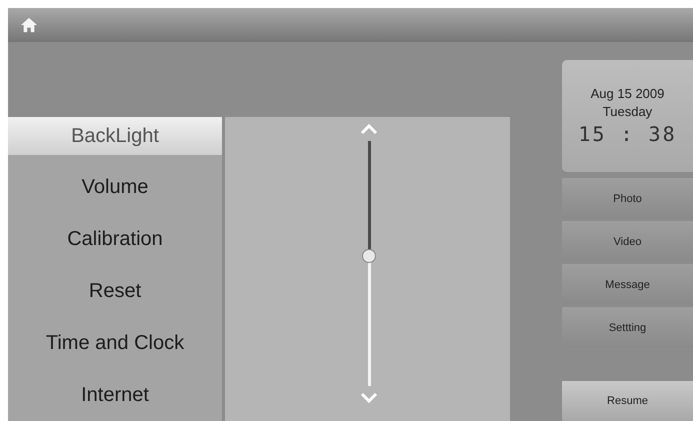 This screenshot has height=421, width=693. What do you see at coordinates (115, 291) in the screenshot?
I see `menu-item: Reset` at bounding box center [115, 291].